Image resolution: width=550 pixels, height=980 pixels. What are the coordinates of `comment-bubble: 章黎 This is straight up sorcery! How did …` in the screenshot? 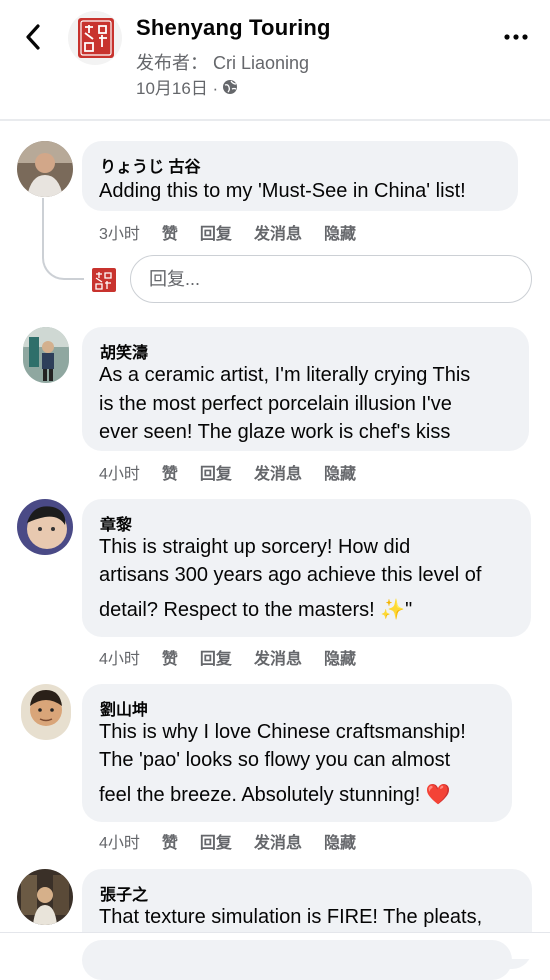 It's located at (306, 568).